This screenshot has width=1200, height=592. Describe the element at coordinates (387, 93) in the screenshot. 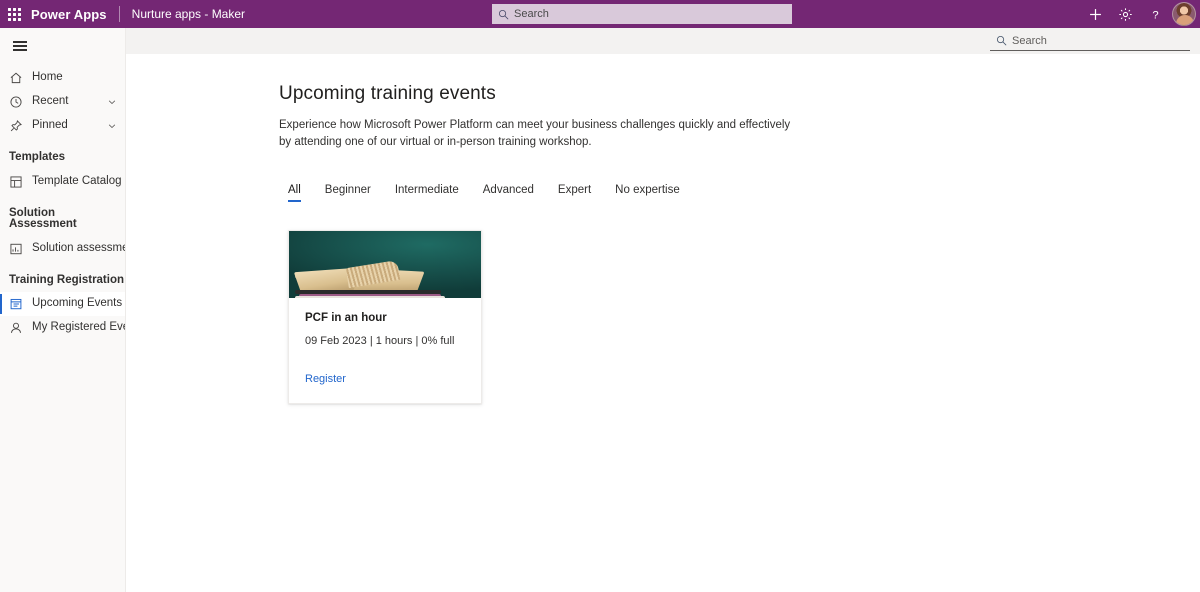

I see `page-title: Upcoming training events` at that location.